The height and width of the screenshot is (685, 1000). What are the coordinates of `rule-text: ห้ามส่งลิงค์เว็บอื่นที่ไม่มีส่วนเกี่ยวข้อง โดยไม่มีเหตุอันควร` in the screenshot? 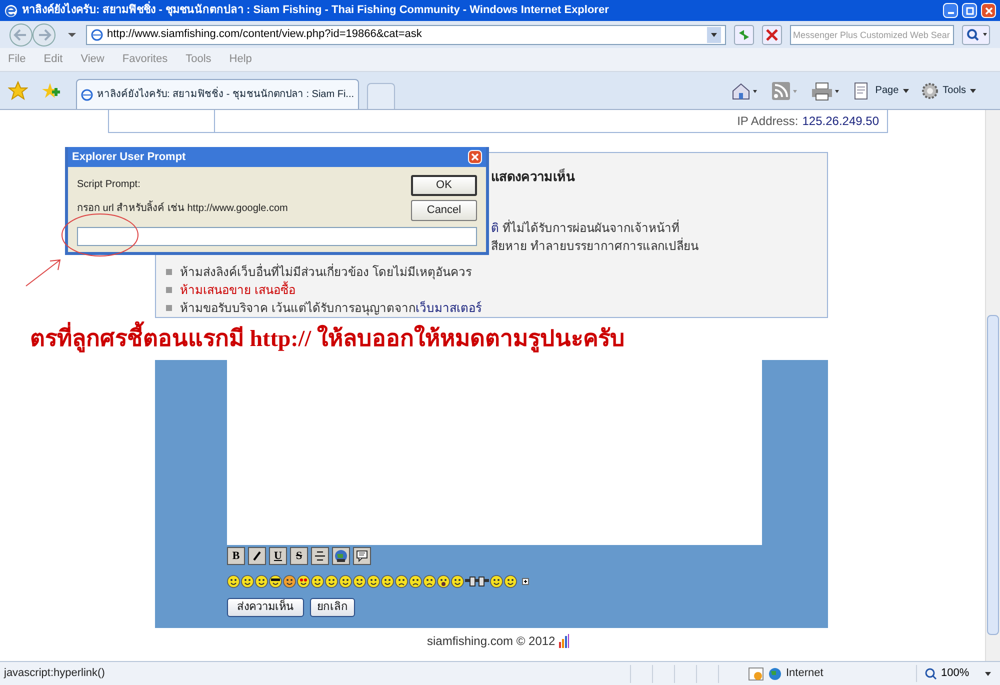 It's located at (326, 272).